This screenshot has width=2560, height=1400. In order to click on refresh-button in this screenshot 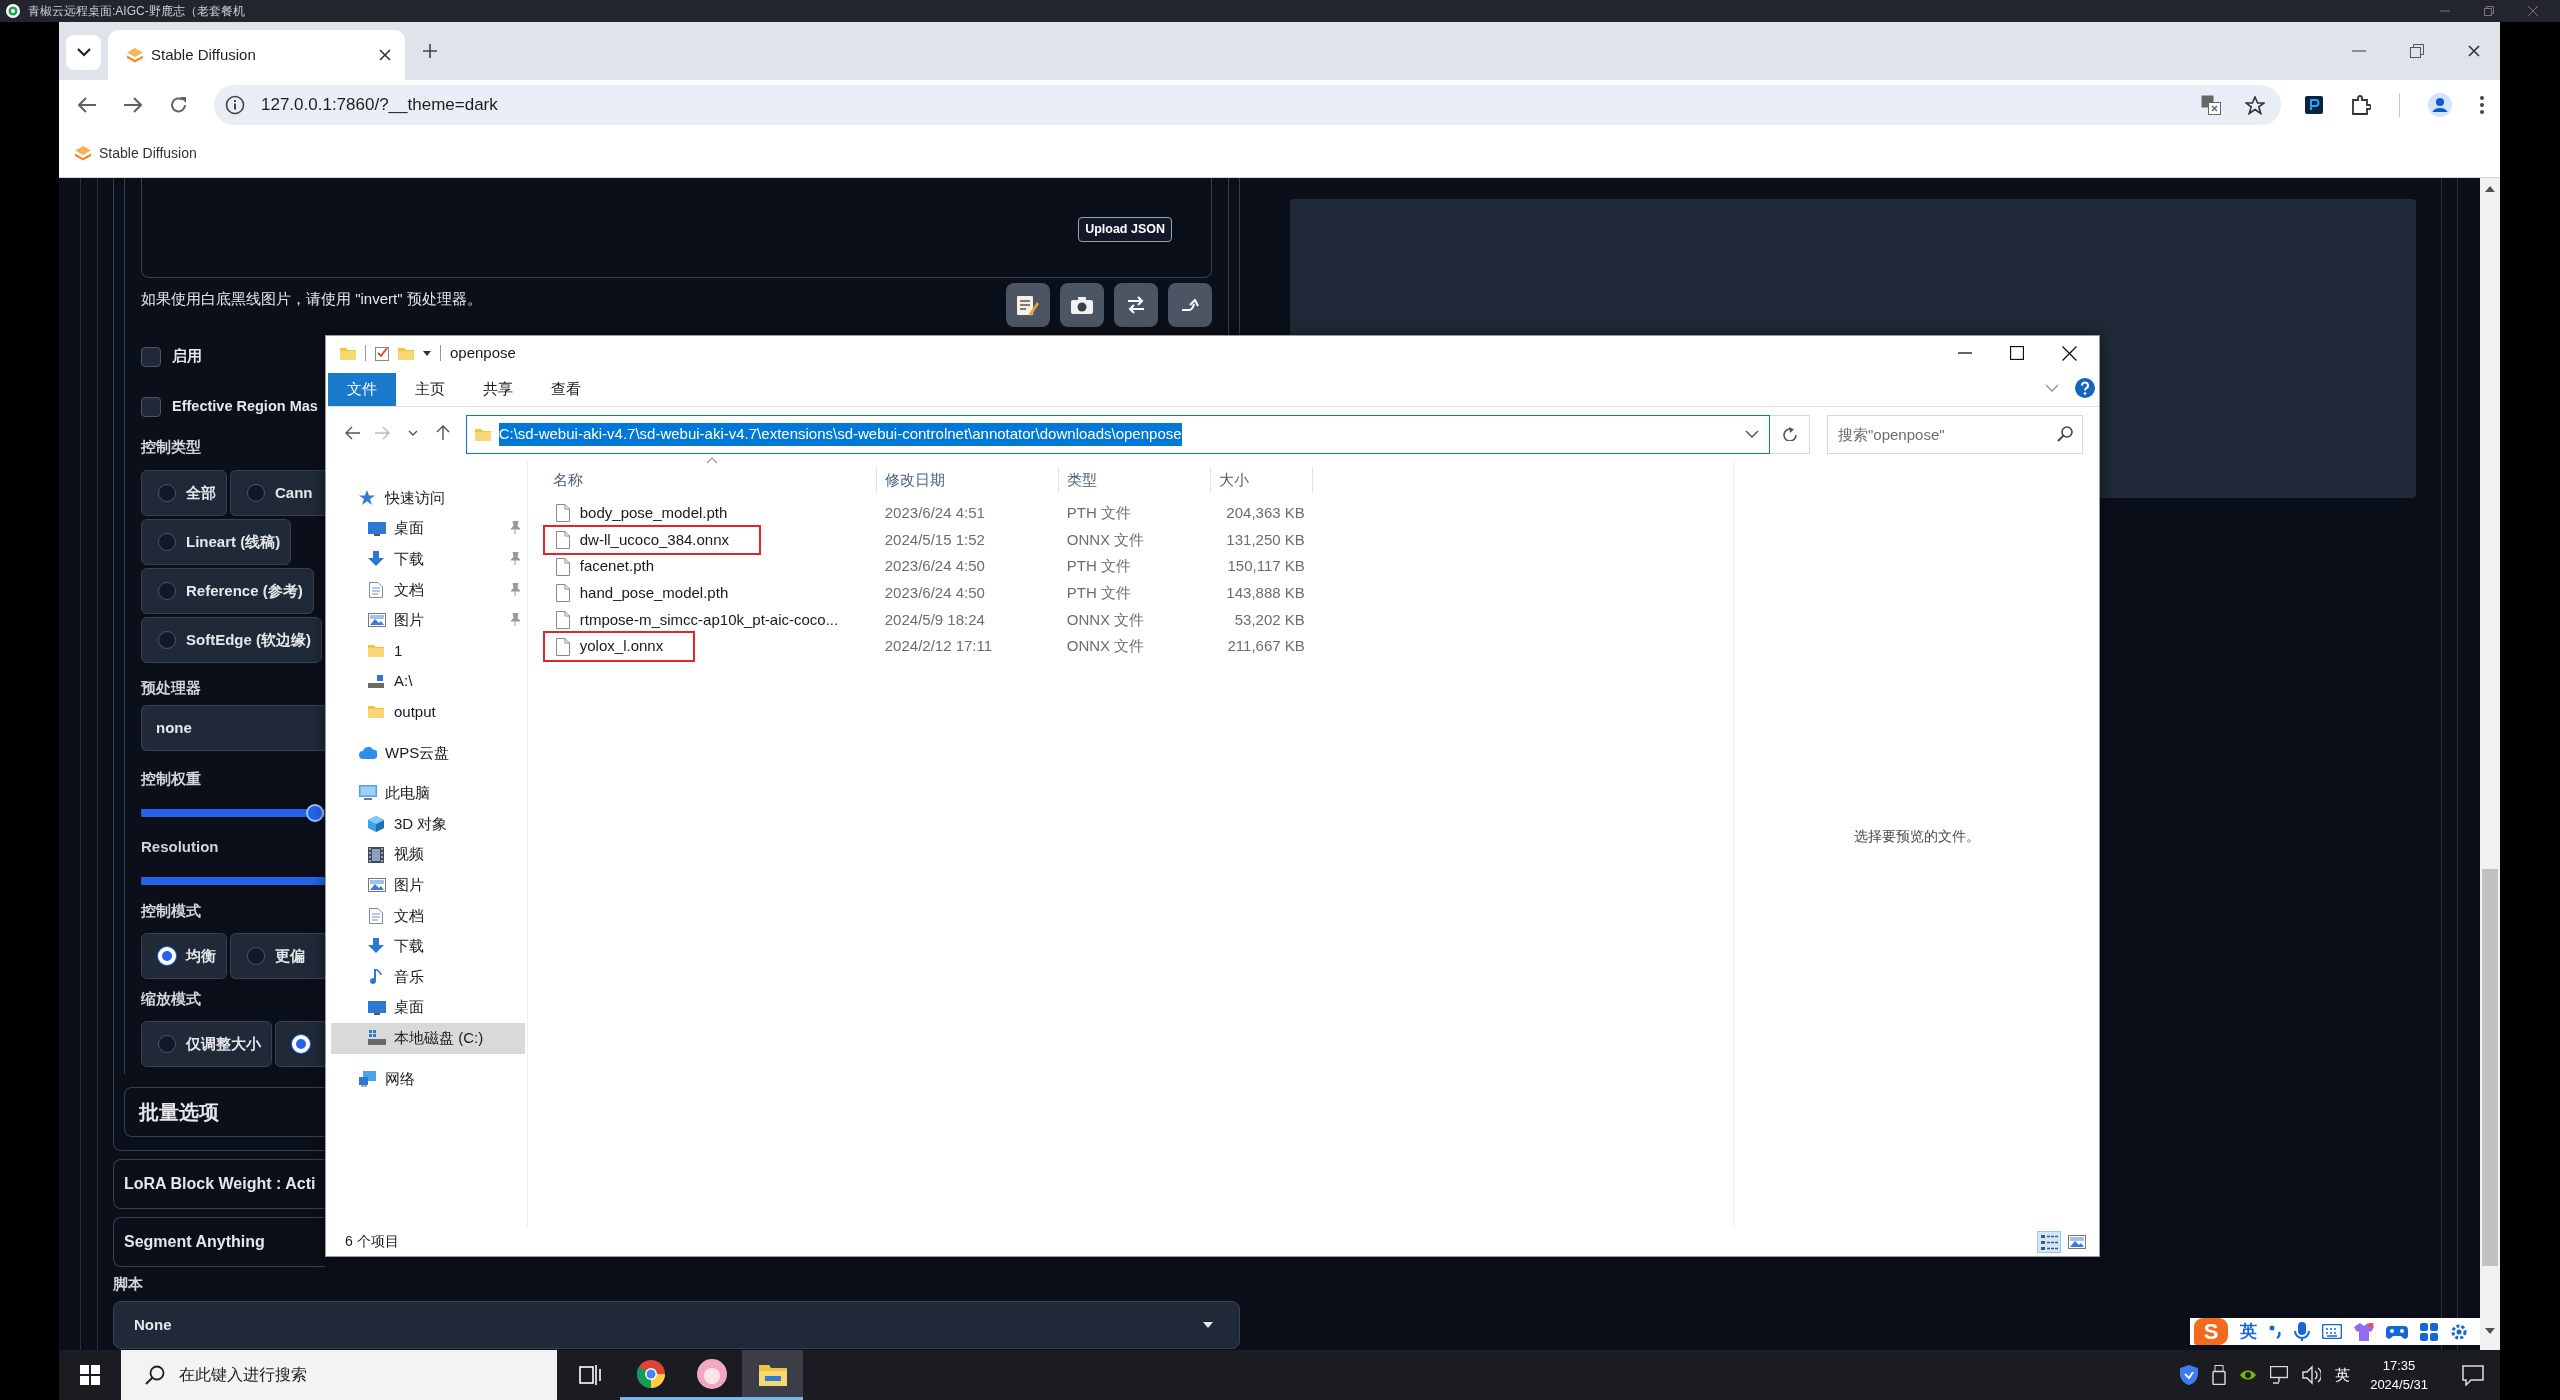, I will do `click(1790, 434)`.